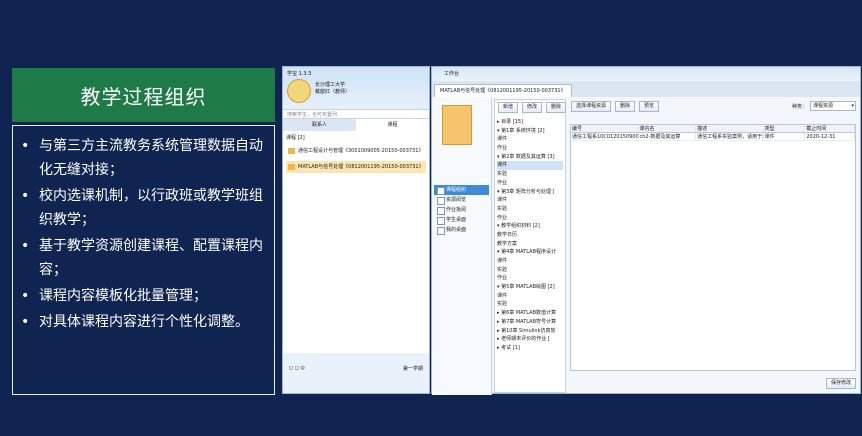  What do you see at coordinates (330, 85) in the screenshot?
I see `org-name: 长沙理工大学` at bounding box center [330, 85].